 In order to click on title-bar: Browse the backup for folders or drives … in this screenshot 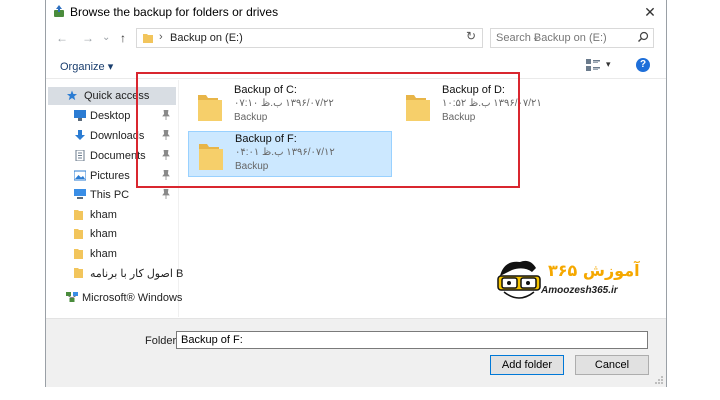, I will do `click(356, 12)`.